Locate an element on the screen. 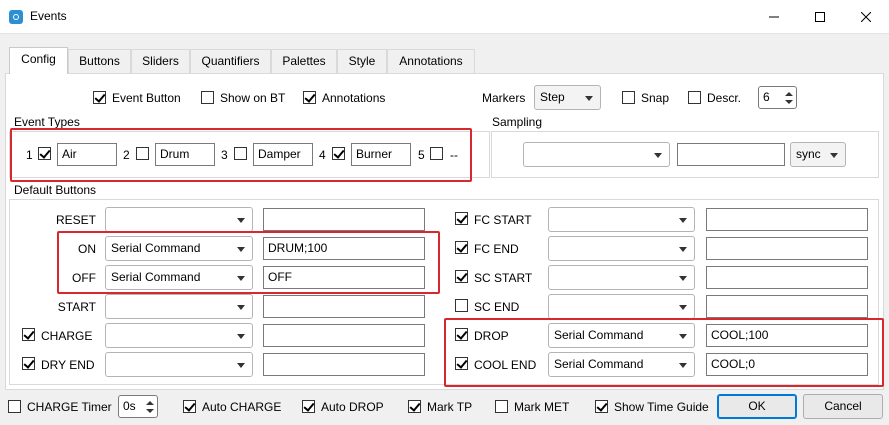 Image resolution: width=889 pixels, height=425 pixels. reset-command-field is located at coordinates (344, 219).